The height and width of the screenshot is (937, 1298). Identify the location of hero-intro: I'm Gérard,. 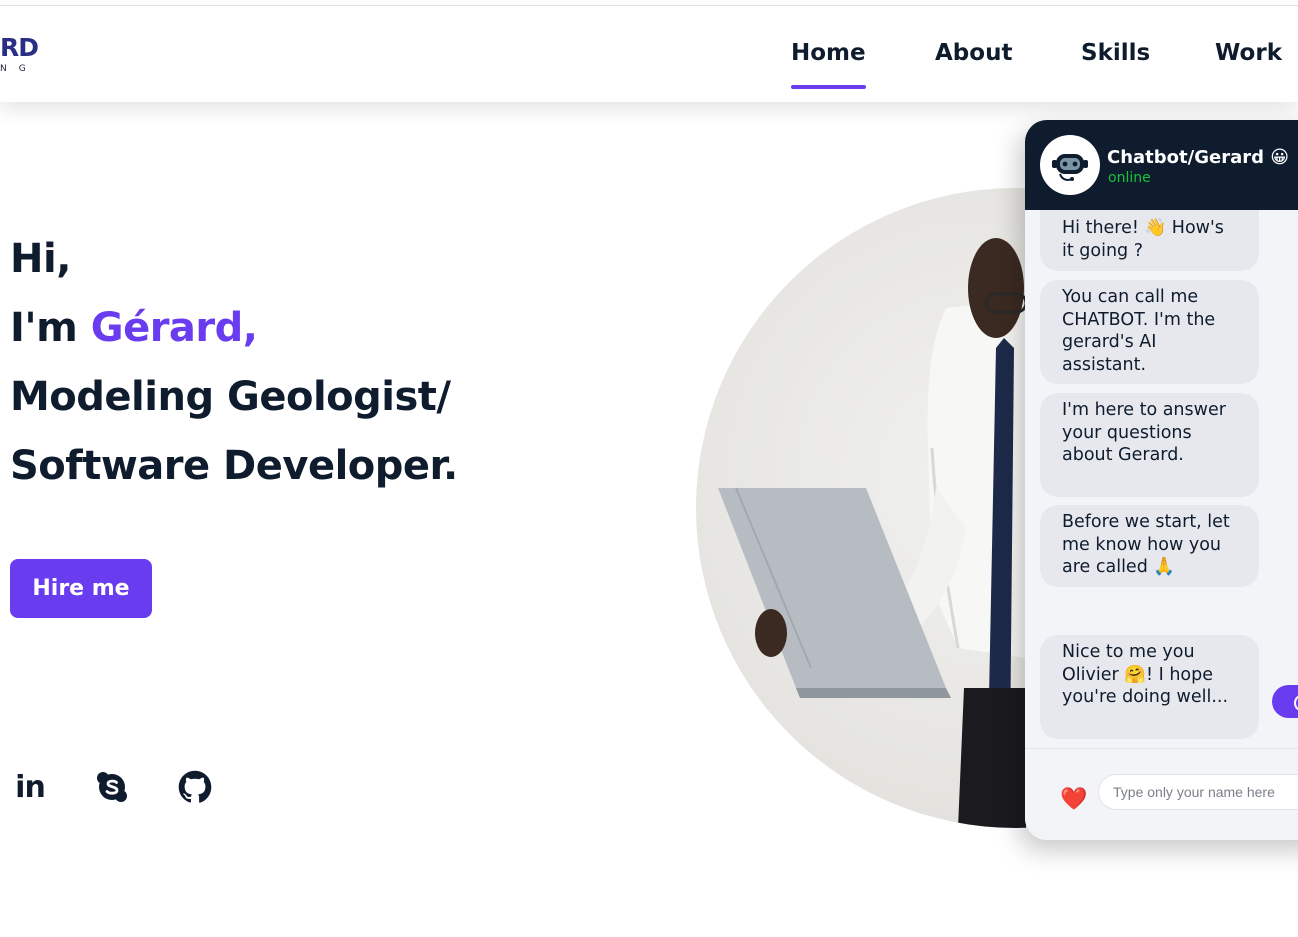
(234, 328).